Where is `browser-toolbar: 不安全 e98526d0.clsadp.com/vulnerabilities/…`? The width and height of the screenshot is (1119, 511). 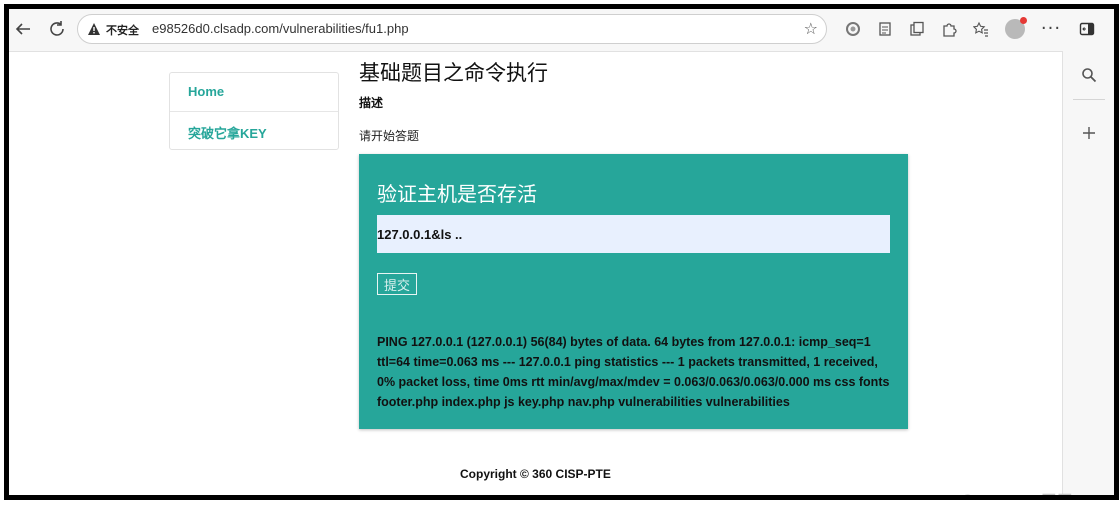 browser-toolbar: 不安全 e98526d0.clsadp.com/vulnerabilities/… is located at coordinates (561, 30).